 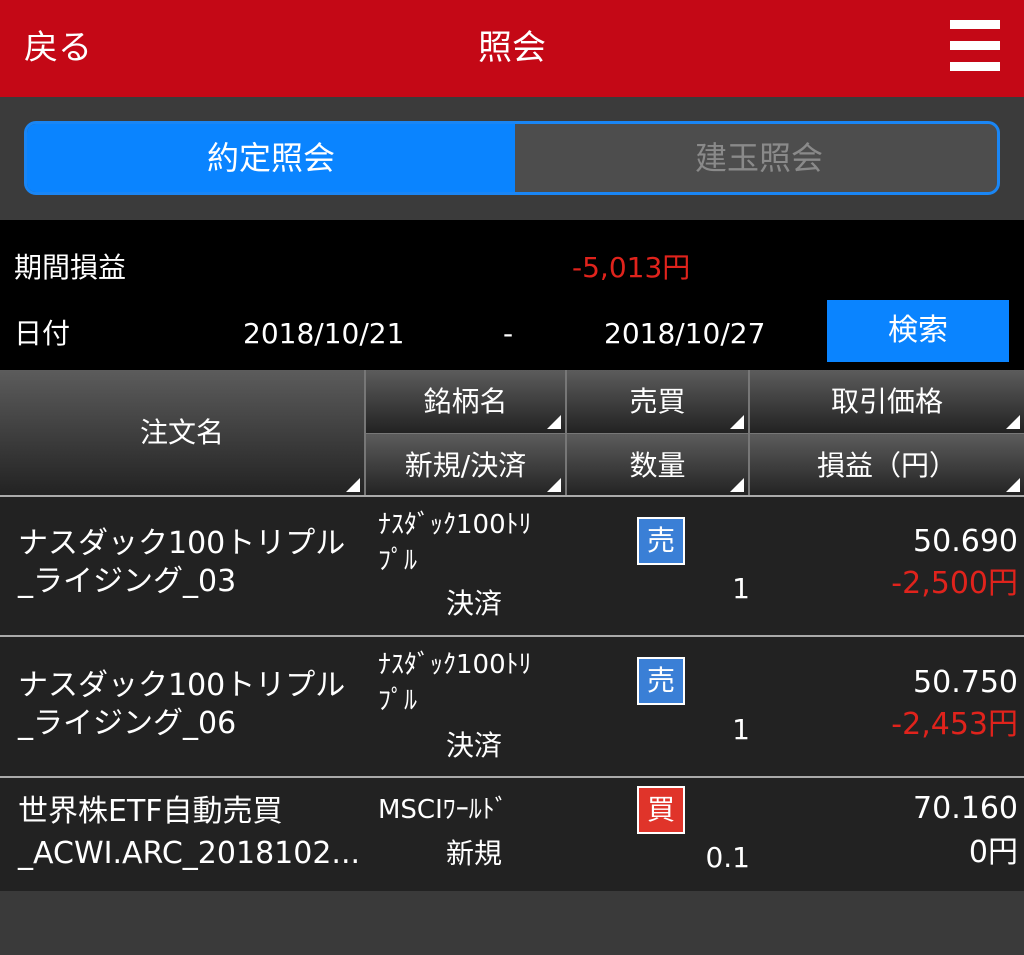 I want to click on trade-price: 50.750, so click(x=965, y=682).